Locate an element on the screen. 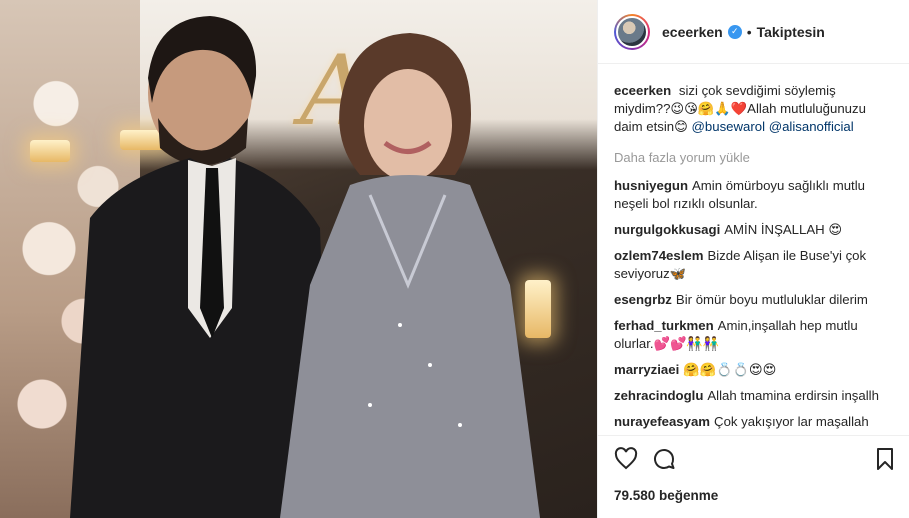 This screenshot has width=909, height=518. comment: marryziaei 🤗🤗💍💍😍😍 is located at coordinates (753, 370).